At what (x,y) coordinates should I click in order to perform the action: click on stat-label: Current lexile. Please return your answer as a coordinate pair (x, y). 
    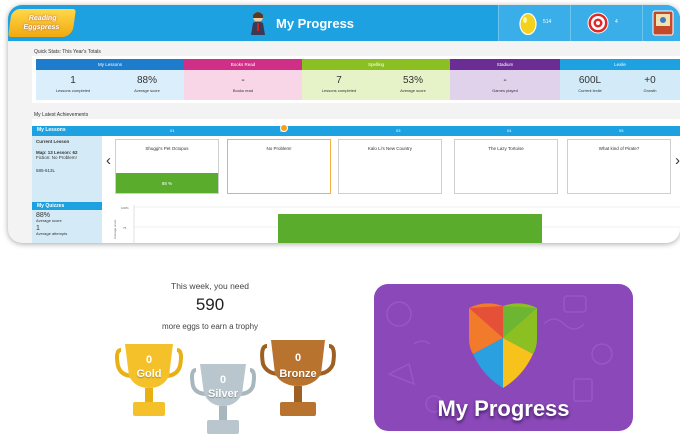
    Looking at the image, I should click on (590, 90).